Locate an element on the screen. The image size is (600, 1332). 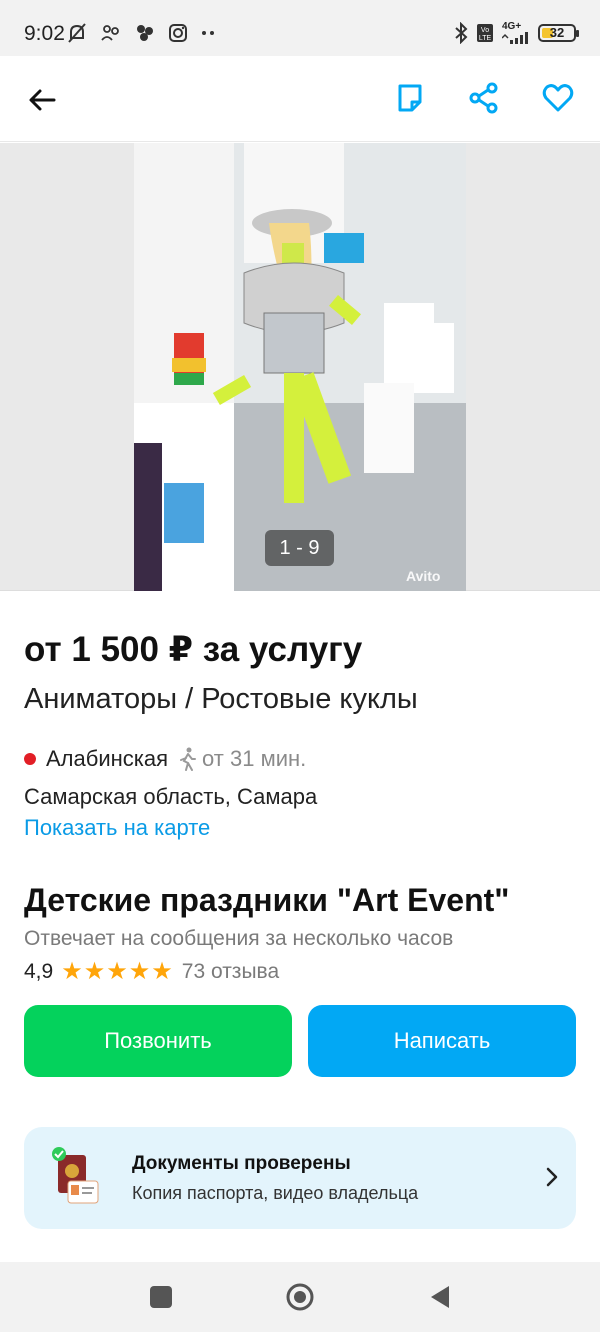
photo-counter: 1 - 9 is located at coordinates (299, 548).